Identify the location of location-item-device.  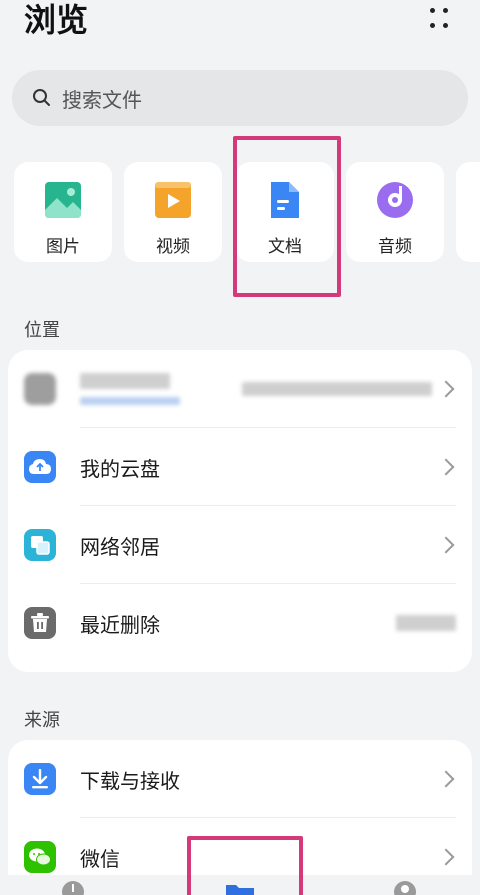
(240, 389).